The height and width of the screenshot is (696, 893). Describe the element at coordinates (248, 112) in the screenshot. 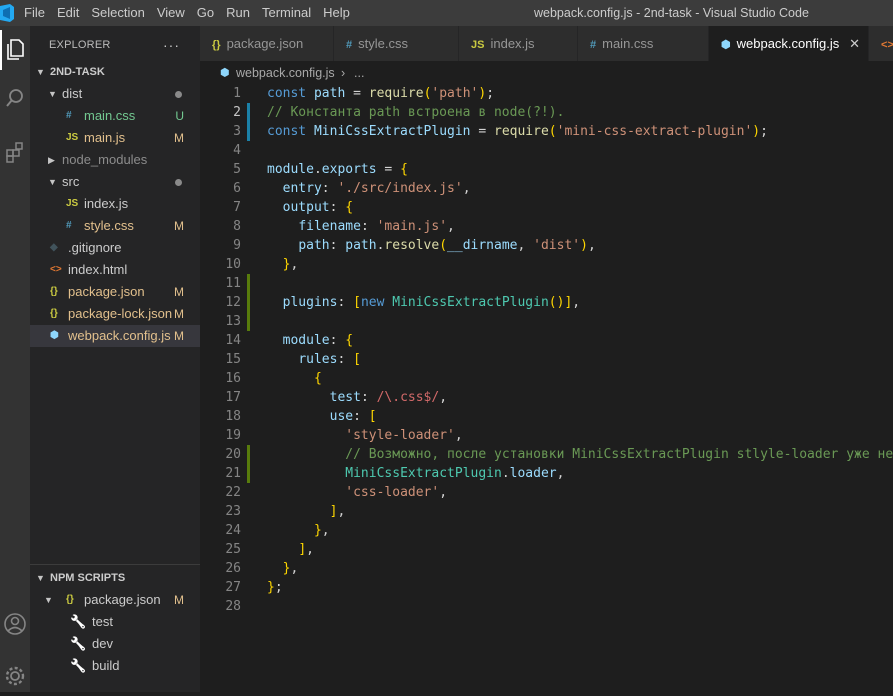

I see `git-change-marker` at that location.